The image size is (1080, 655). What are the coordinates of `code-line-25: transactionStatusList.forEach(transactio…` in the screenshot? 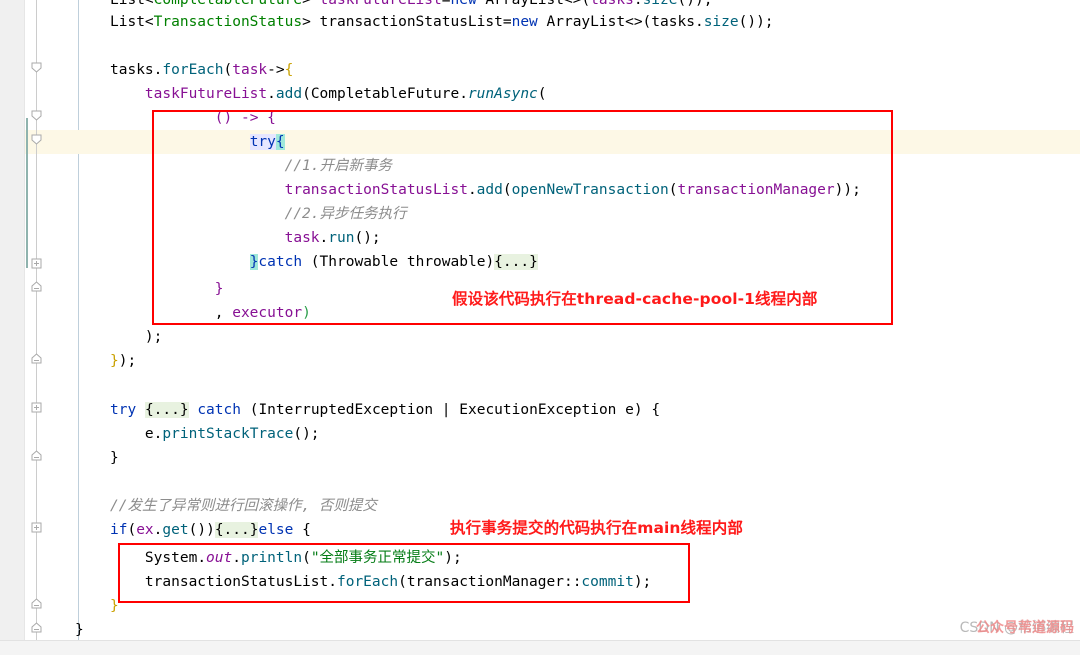 It's located at (380, 582).